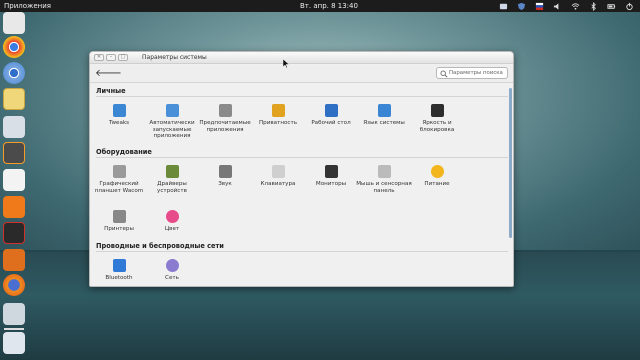  I want to click on settings-item-label: Графический планшет Wacom, so click(119, 187).